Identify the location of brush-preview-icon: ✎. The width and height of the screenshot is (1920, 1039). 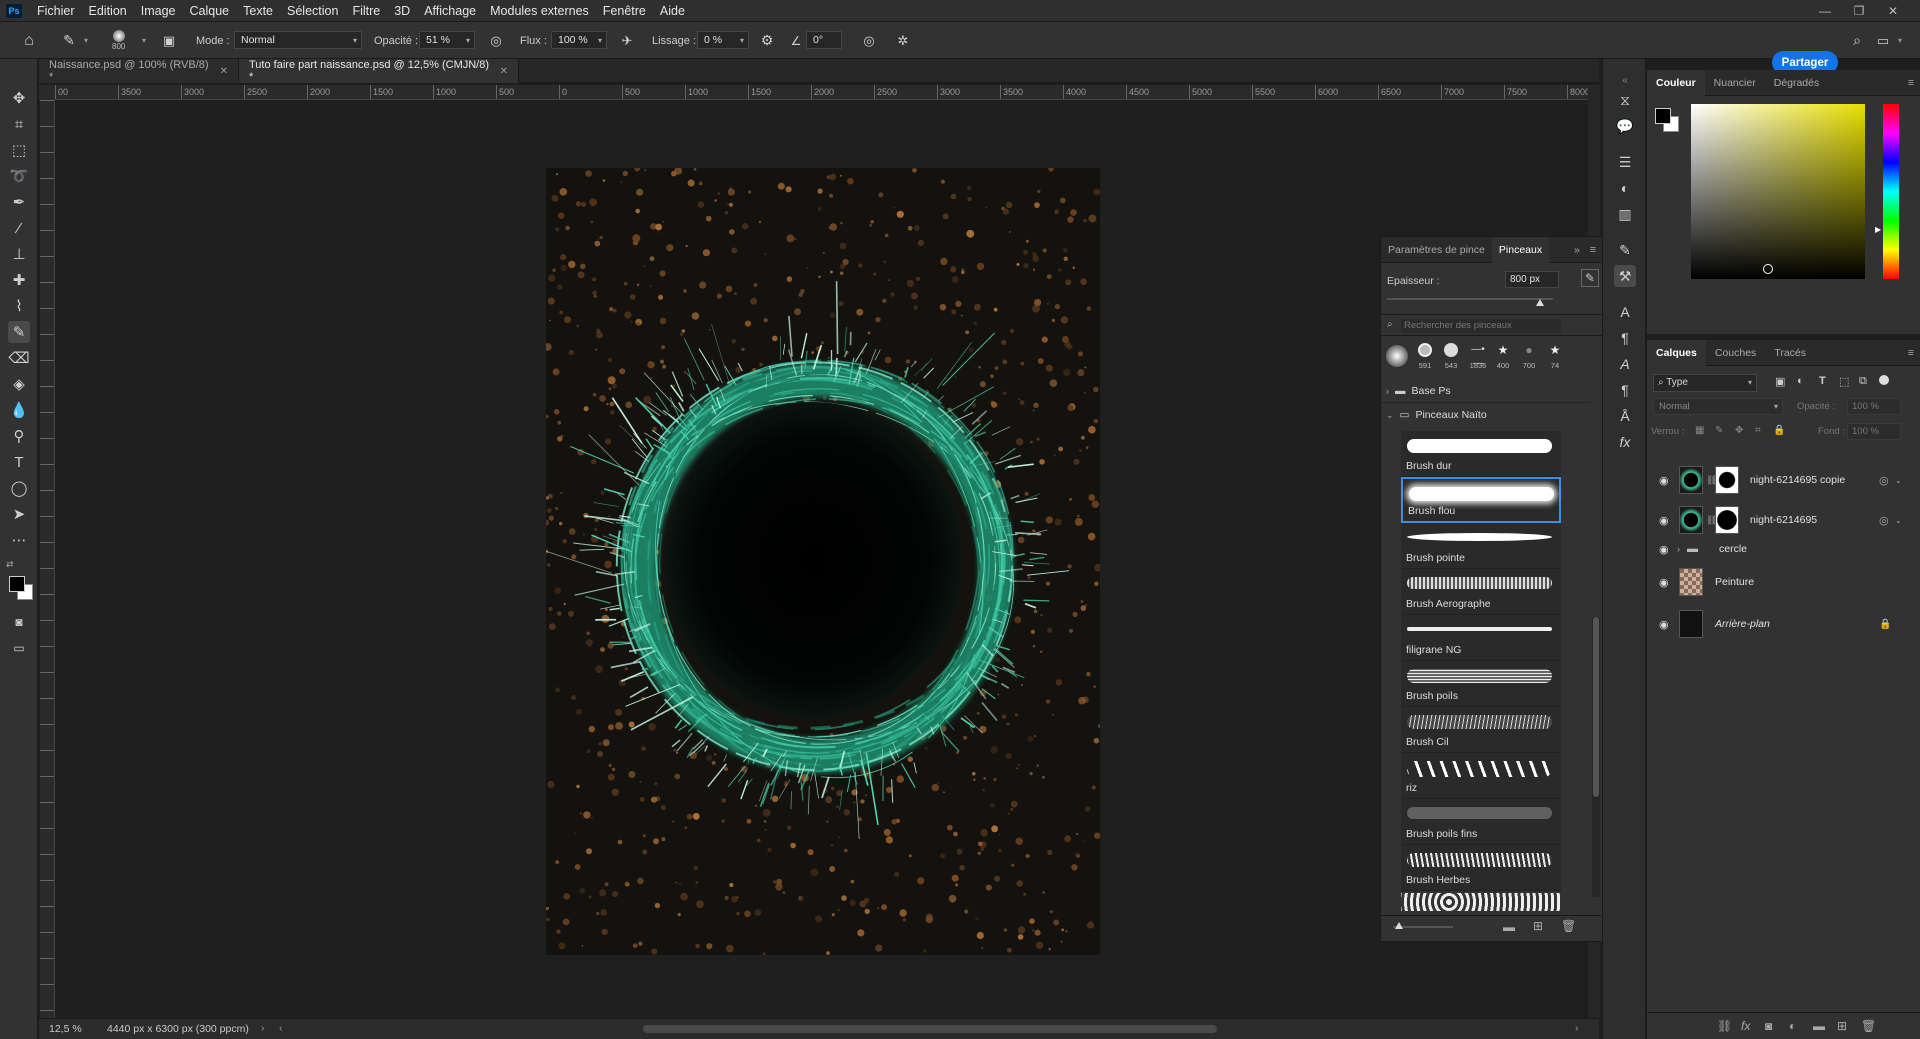
(1590, 278).